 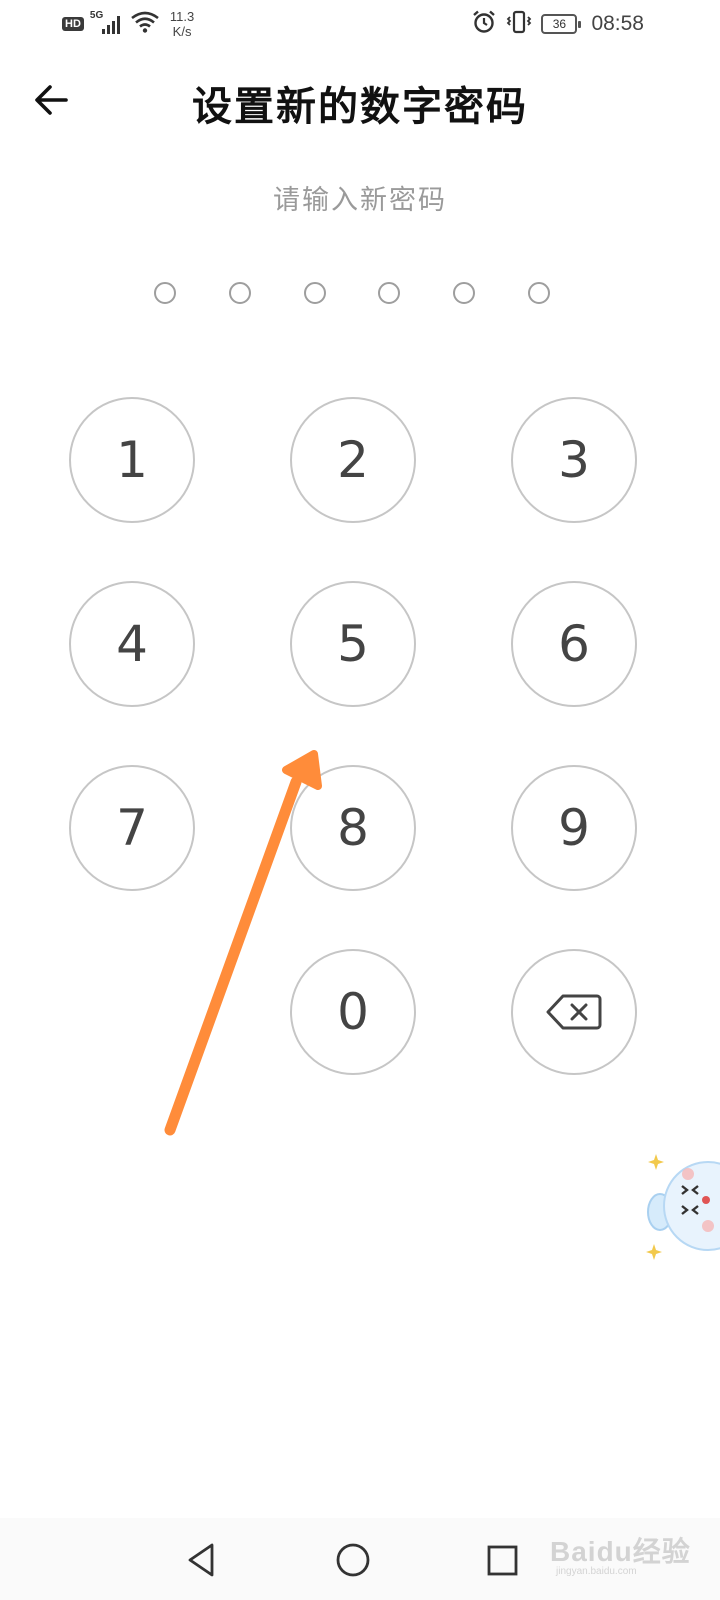 What do you see at coordinates (353, 644) in the screenshot?
I see `key-5: 5` at bounding box center [353, 644].